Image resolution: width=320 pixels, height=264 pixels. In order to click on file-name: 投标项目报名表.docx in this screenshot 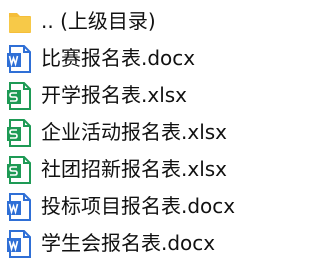, I will do `click(138, 206)`.